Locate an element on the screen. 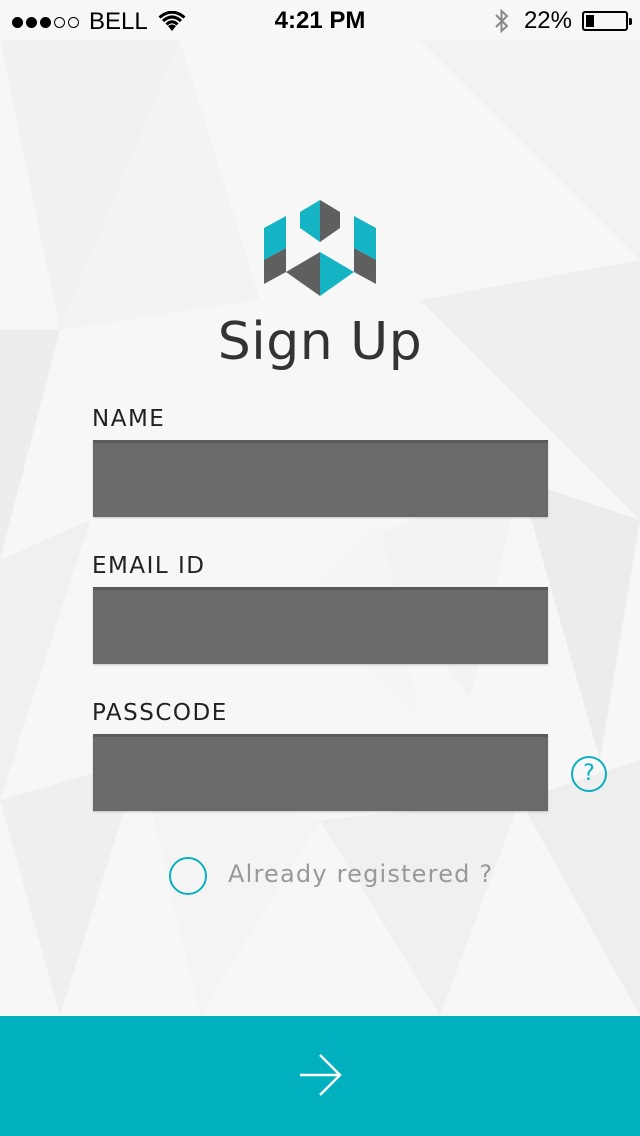 The width and height of the screenshot is (640, 1136). bluetooth-icon is located at coordinates (502, 21).